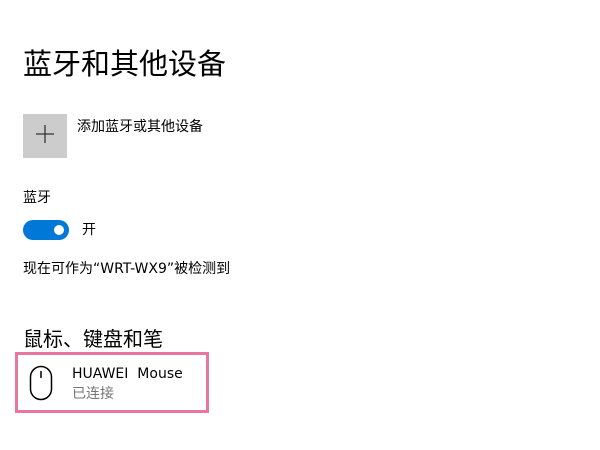  What do you see at coordinates (93, 394) in the screenshot?
I see `device-status: 已连接` at bounding box center [93, 394].